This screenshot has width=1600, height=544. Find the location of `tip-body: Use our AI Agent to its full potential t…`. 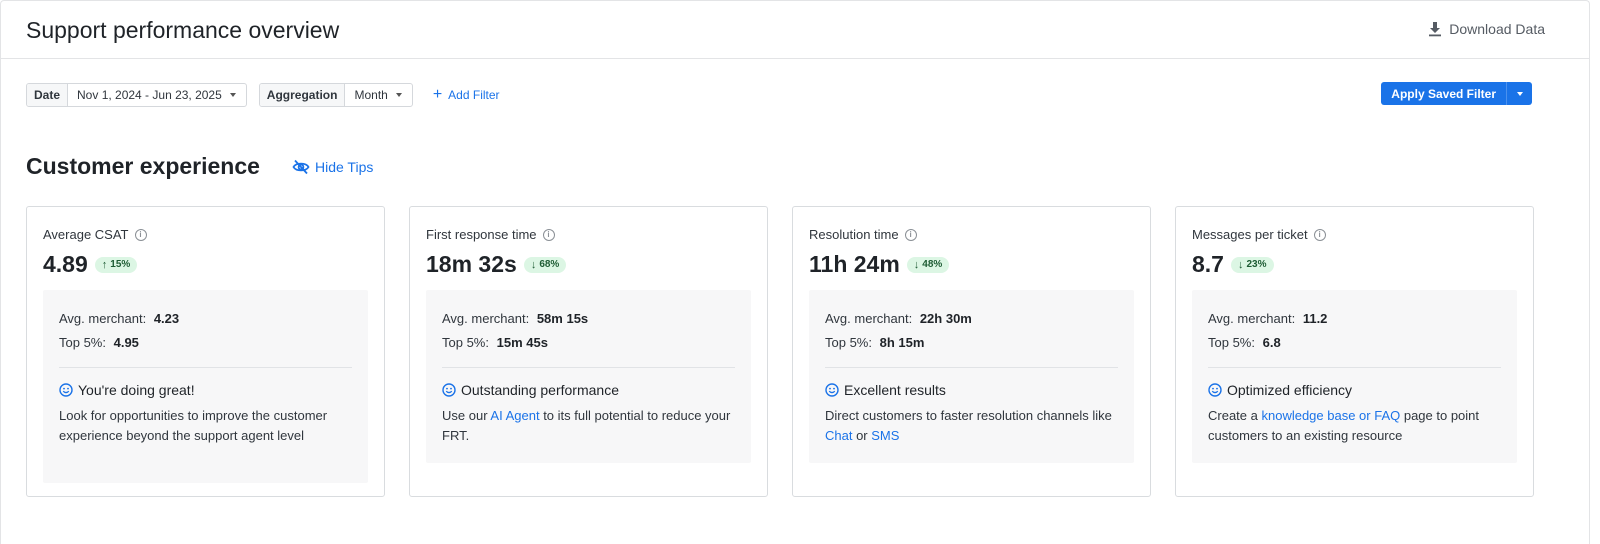

tip-body: Use our AI Agent to its full potential t… is located at coordinates (588, 425).